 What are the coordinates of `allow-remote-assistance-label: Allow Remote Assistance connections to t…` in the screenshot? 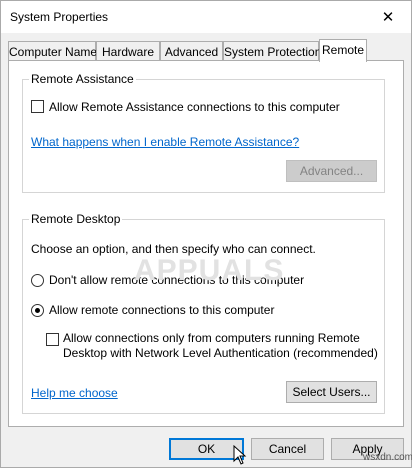 It's located at (194, 107).